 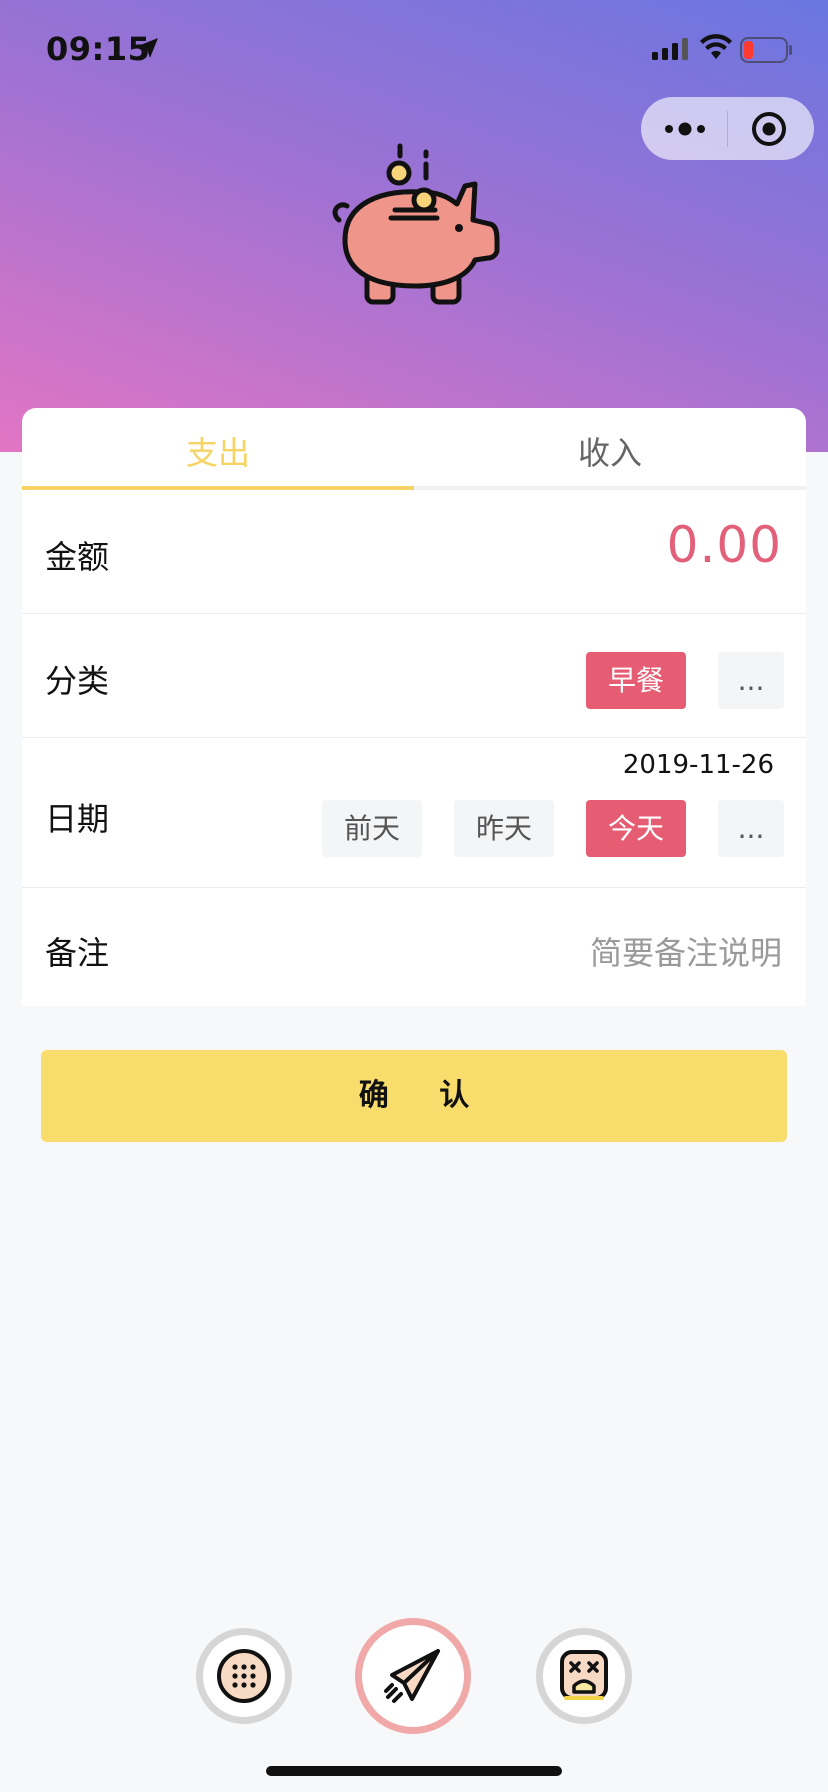 What do you see at coordinates (670, 49) in the screenshot?
I see `cellular-signal-icon` at bounding box center [670, 49].